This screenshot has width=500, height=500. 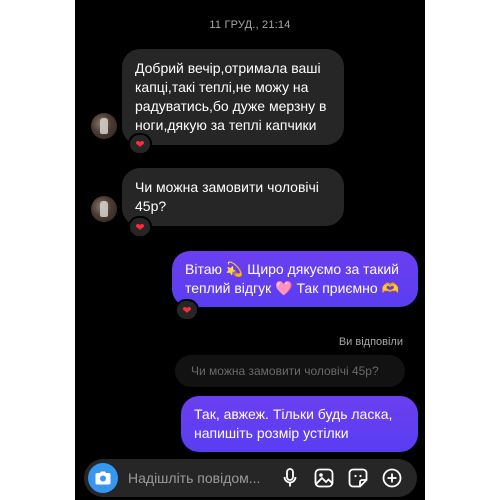 I want to click on composer-actions, so click(x=341, y=478).